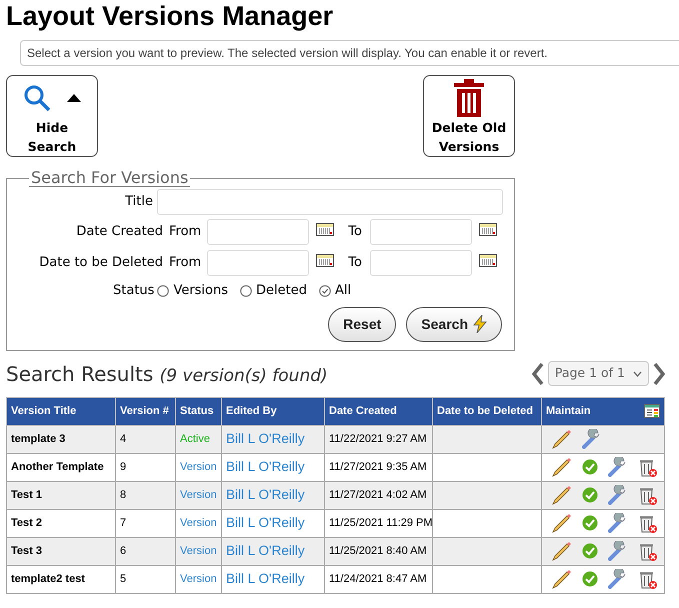 The height and width of the screenshot is (608, 679). What do you see at coordinates (378, 579) in the screenshot?
I see `date-cell: 11/24/2021 8:47 AM` at bounding box center [378, 579].